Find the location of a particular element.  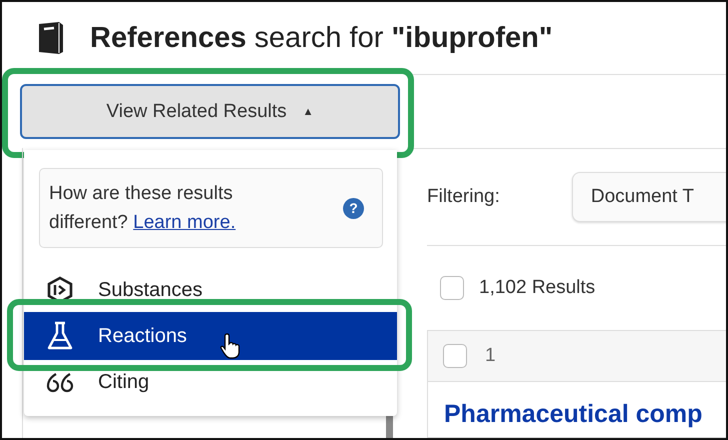

learn-more-link: Learn more. is located at coordinates (184, 222).